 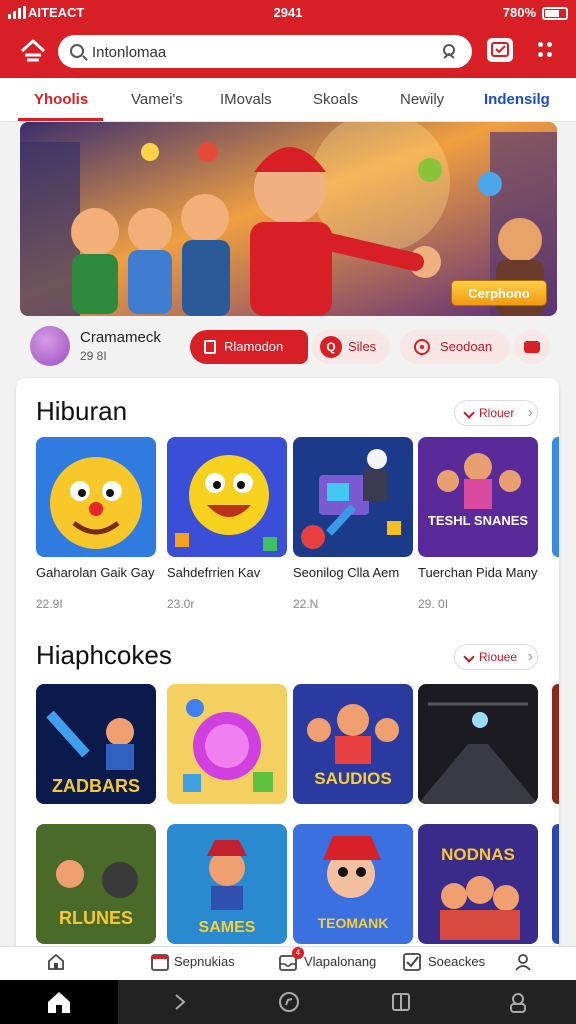 What do you see at coordinates (523, 962) in the screenshot?
I see `profile-icon` at bounding box center [523, 962].